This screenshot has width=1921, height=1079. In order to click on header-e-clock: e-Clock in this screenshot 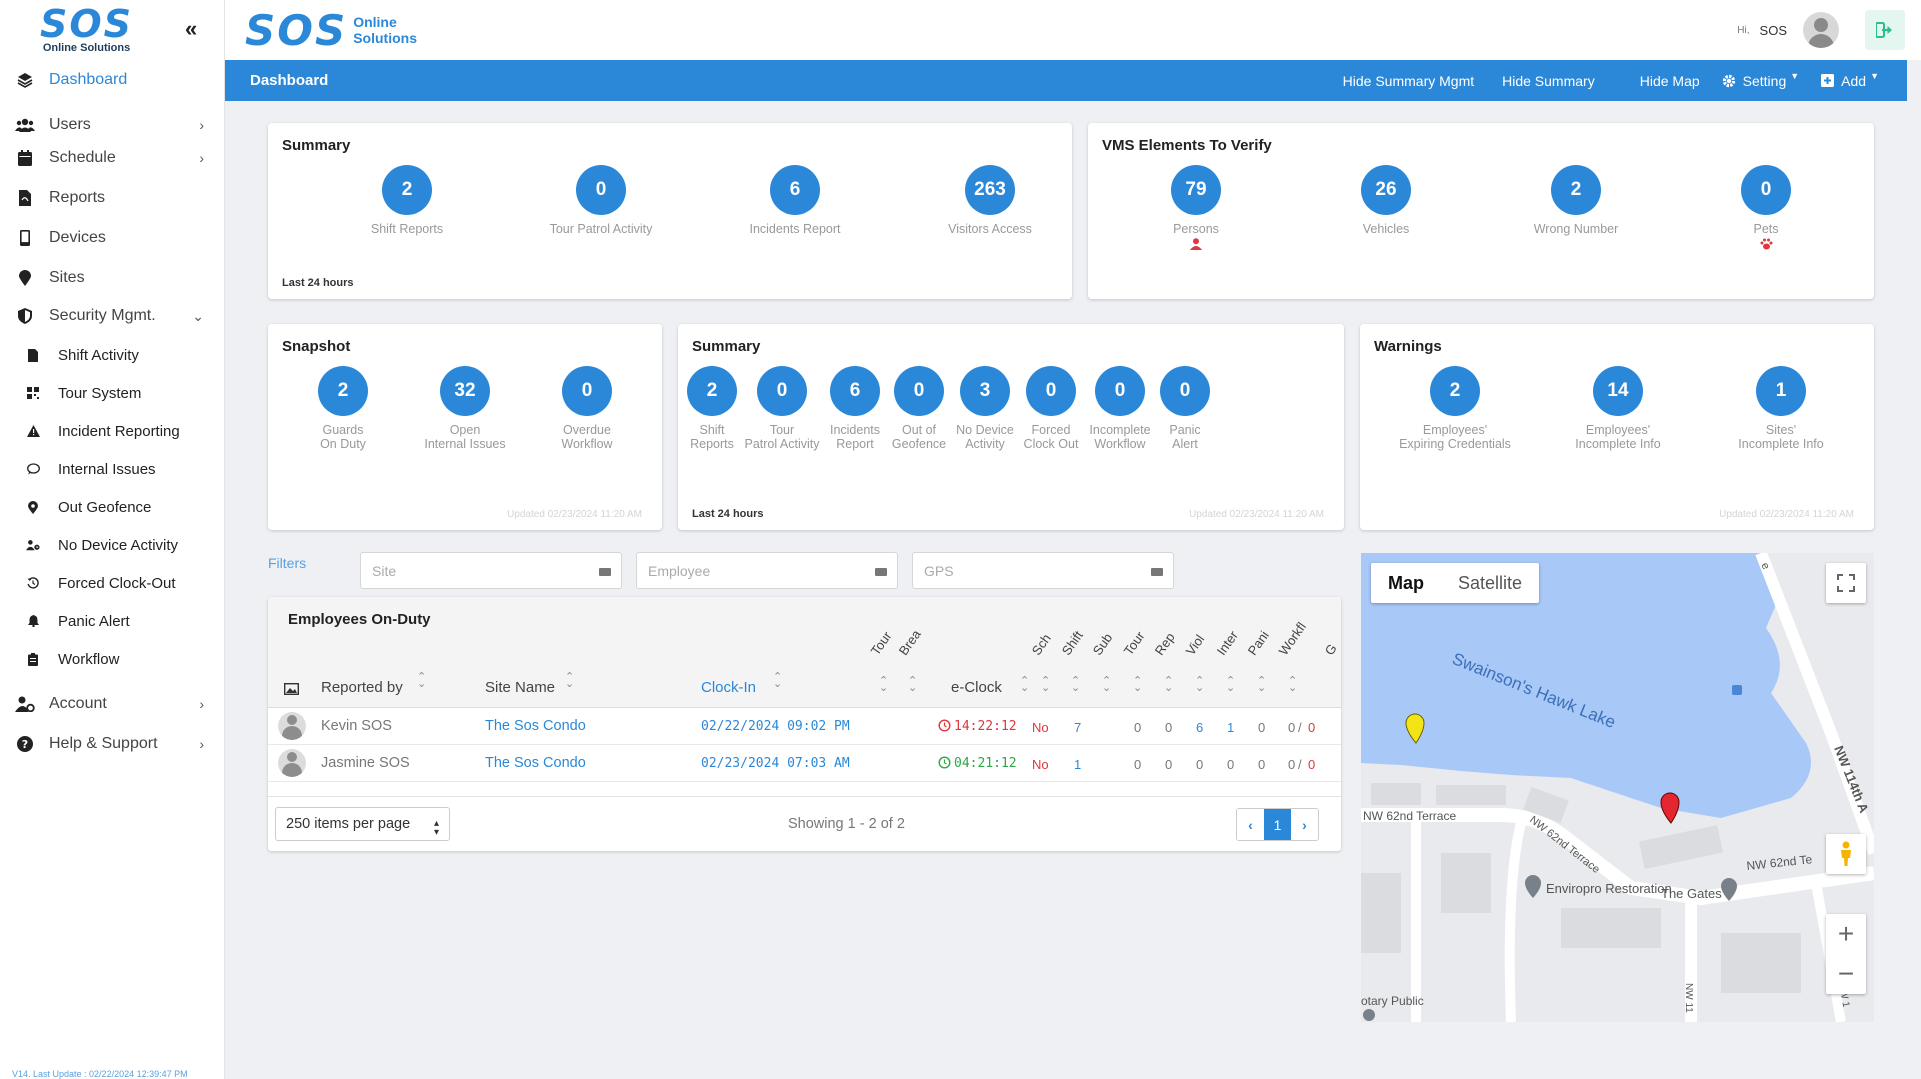, I will do `click(976, 687)`.